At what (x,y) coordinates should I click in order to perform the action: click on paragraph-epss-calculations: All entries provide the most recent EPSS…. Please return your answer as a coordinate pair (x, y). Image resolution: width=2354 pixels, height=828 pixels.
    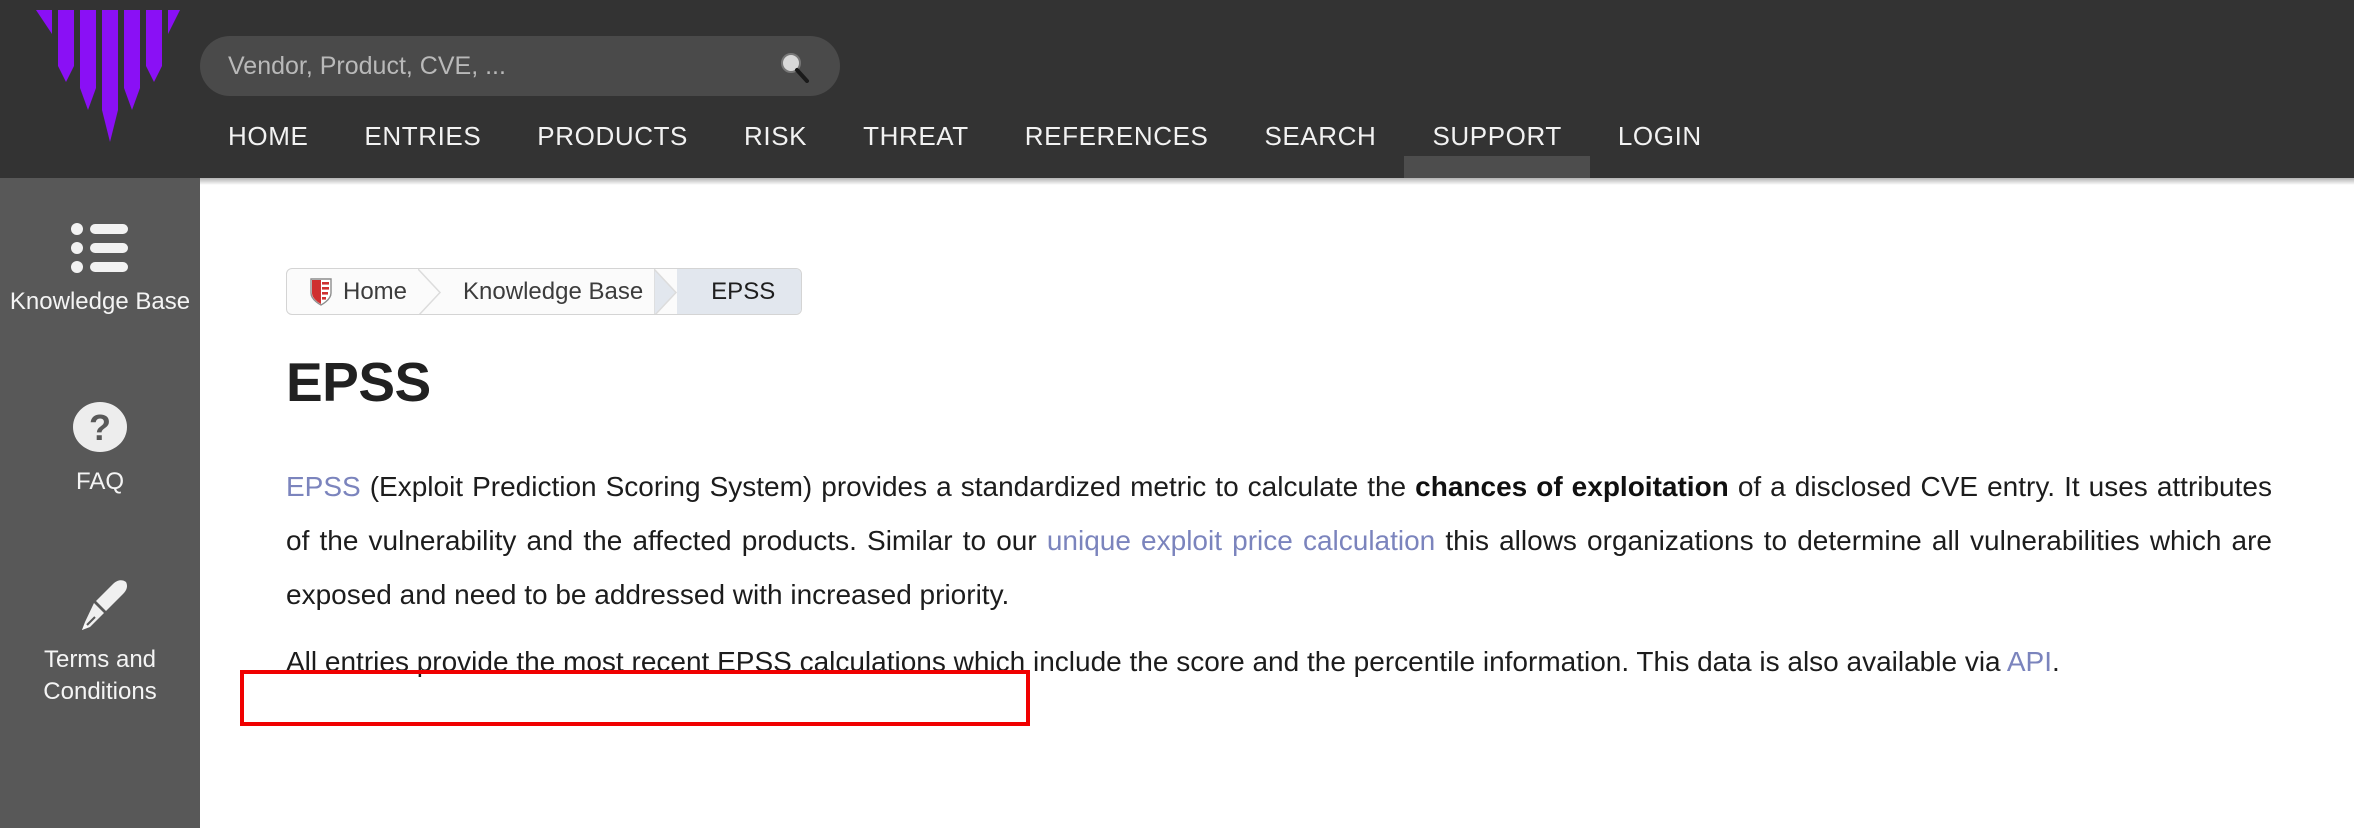
    Looking at the image, I should click on (1279, 662).